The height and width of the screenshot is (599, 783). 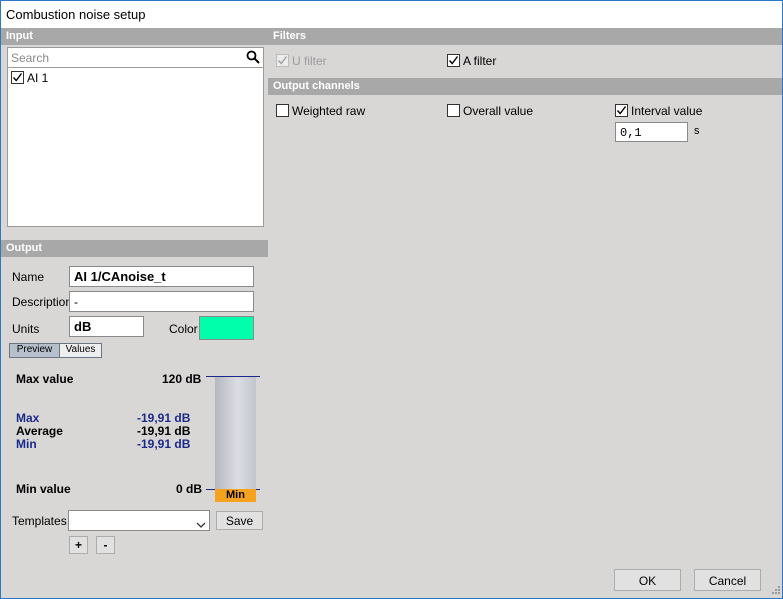 What do you see at coordinates (30, 58) in the screenshot?
I see `search-input: Search` at bounding box center [30, 58].